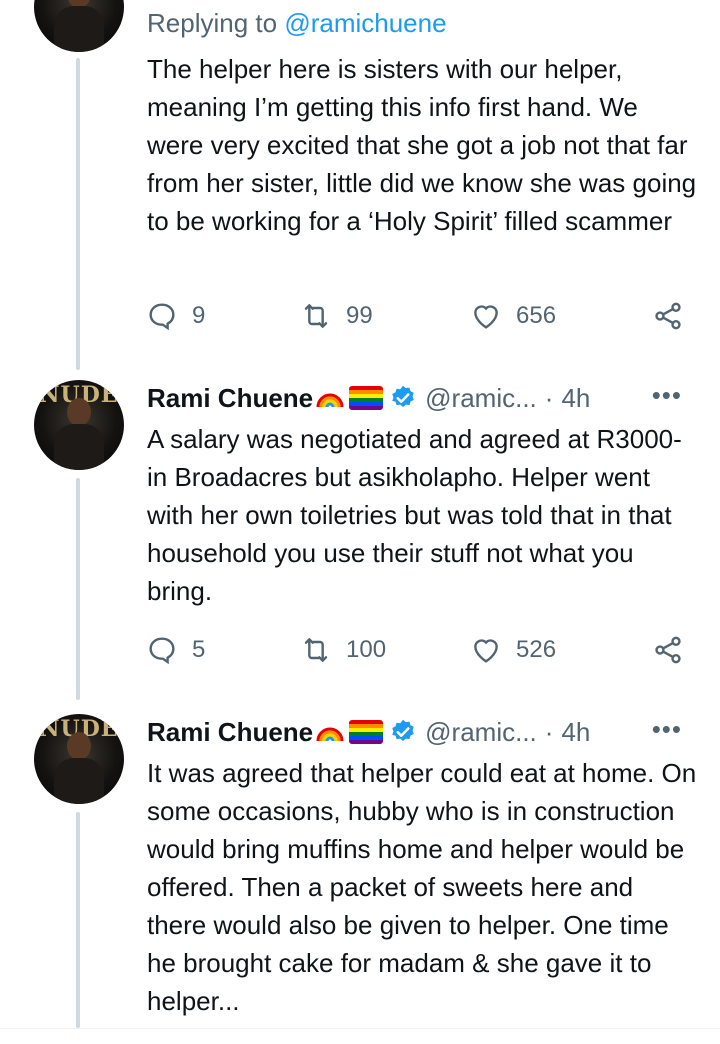  What do you see at coordinates (420, 654) in the screenshot?
I see `tweet-actions: 5 100 526` at bounding box center [420, 654].